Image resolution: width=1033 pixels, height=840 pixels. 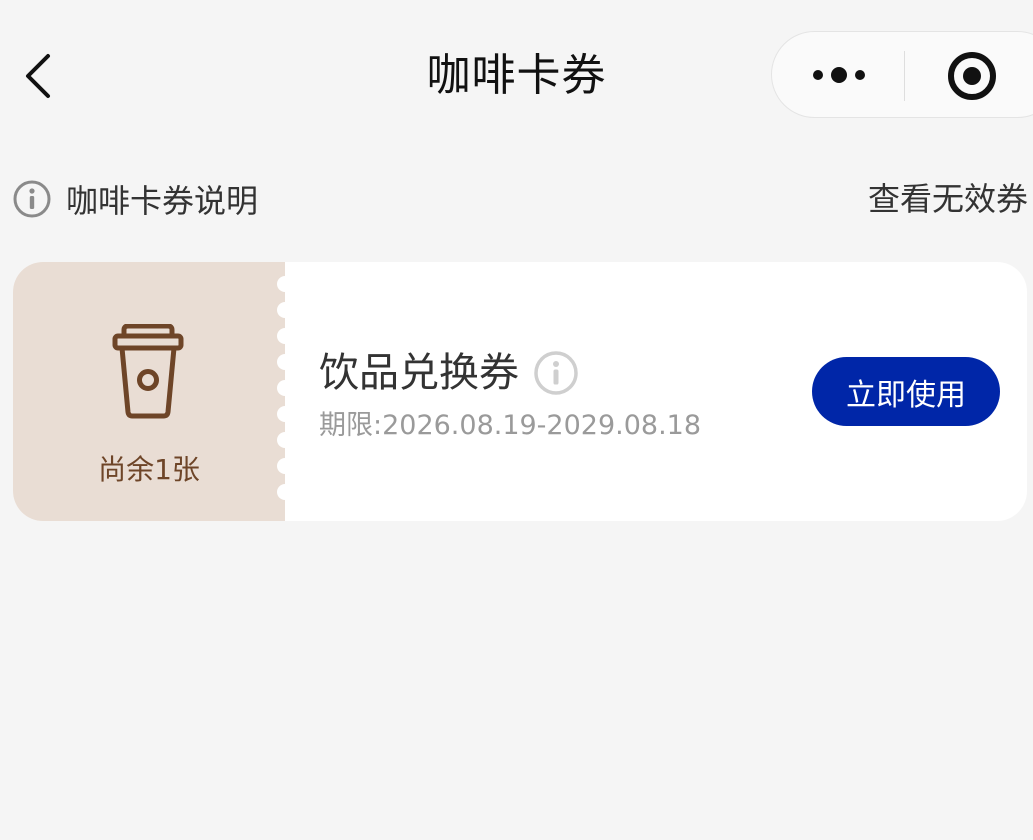 What do you see at coordinates (510, 425) in the screenshot?
I see `coupon-validity: 期限:2026.08.19-2029.08.18` at bounding box center [510, 425].